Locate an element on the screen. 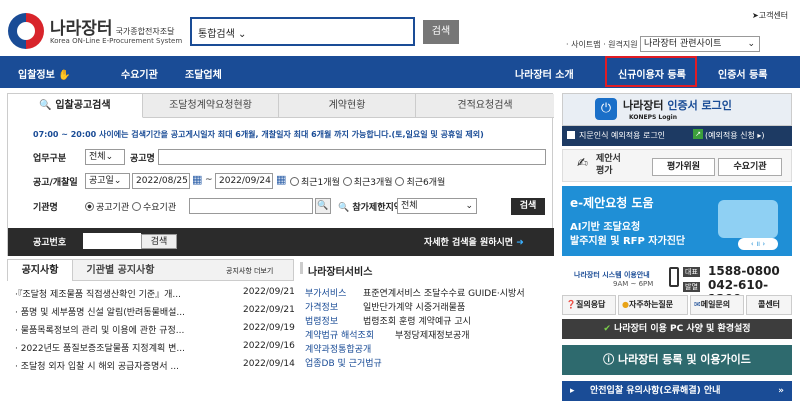 The width and height of the screenshot is (800, 406). bio-apply-link: (예외적용 신청 ▸) is located at coordinates (735, 135).